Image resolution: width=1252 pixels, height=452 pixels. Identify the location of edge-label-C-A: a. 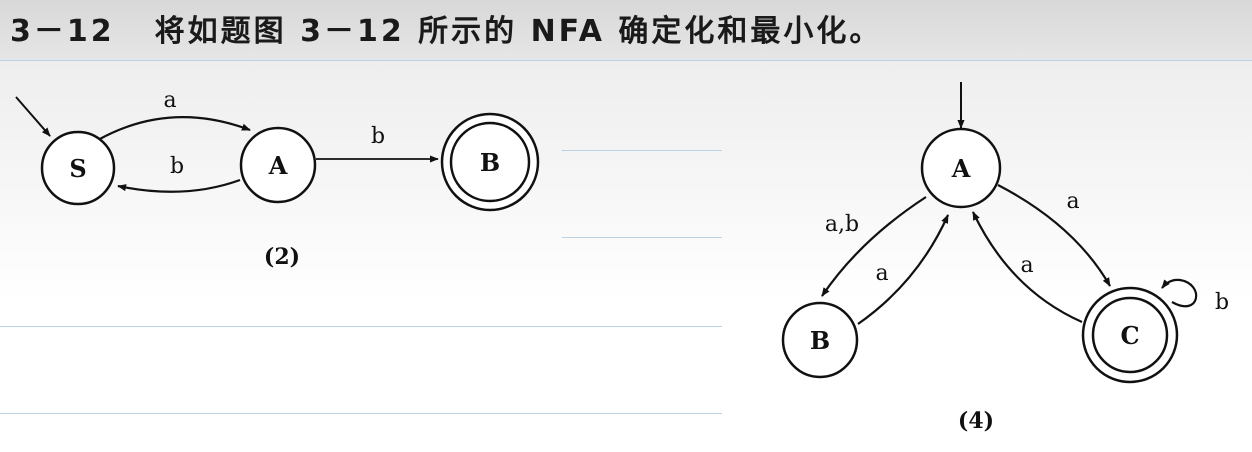
(1026, 265).